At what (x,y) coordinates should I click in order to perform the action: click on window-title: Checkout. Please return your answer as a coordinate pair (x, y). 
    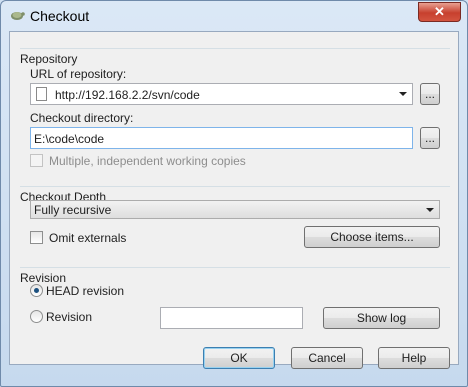
    Looking at the image, I should click on (60, 16).